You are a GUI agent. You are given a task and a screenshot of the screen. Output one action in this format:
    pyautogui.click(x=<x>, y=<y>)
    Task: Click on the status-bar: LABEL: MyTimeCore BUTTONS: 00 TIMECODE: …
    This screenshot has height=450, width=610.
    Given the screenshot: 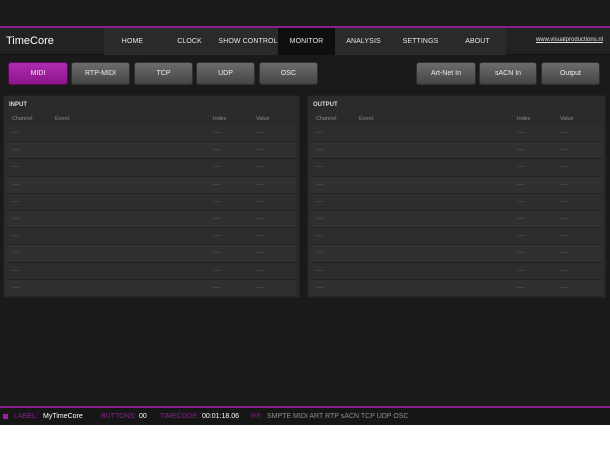 What is the action you would take?
    pyautogui.click(x=305, y=415)
    